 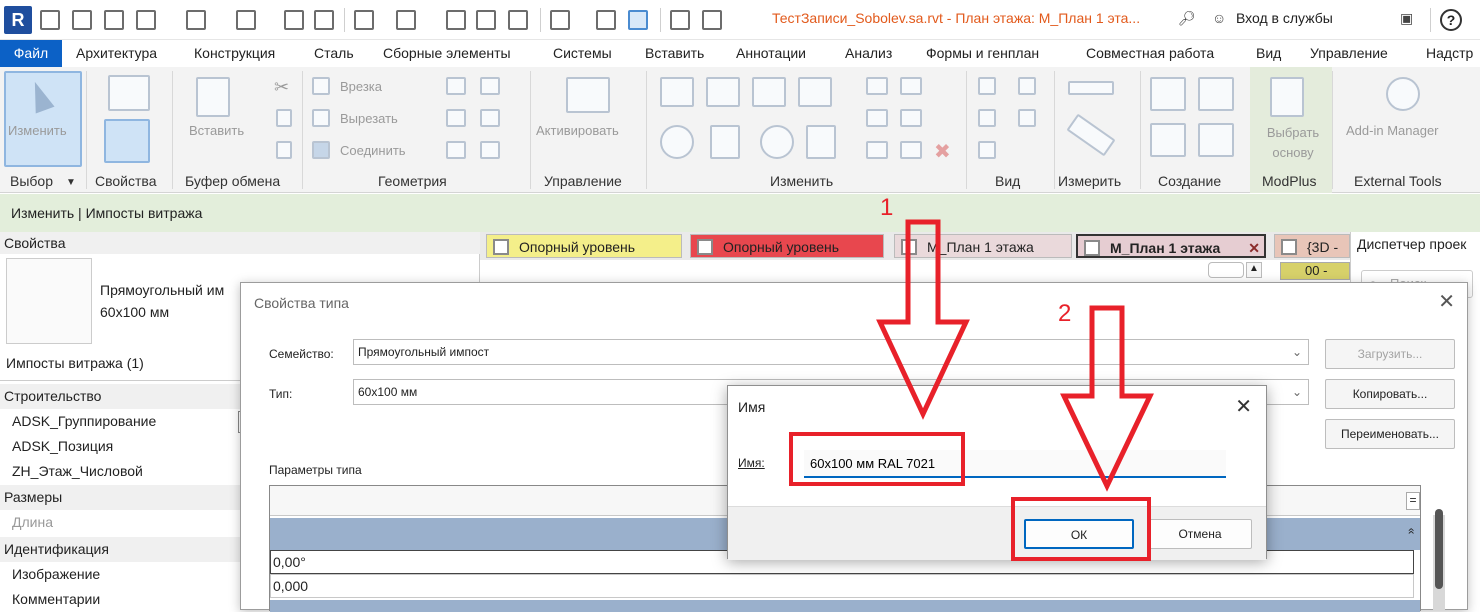 What do you see at coordinates (1107, 398) in the screenshot?
I see `arrow-down-2-icon` at bounding box center [1107, 398].